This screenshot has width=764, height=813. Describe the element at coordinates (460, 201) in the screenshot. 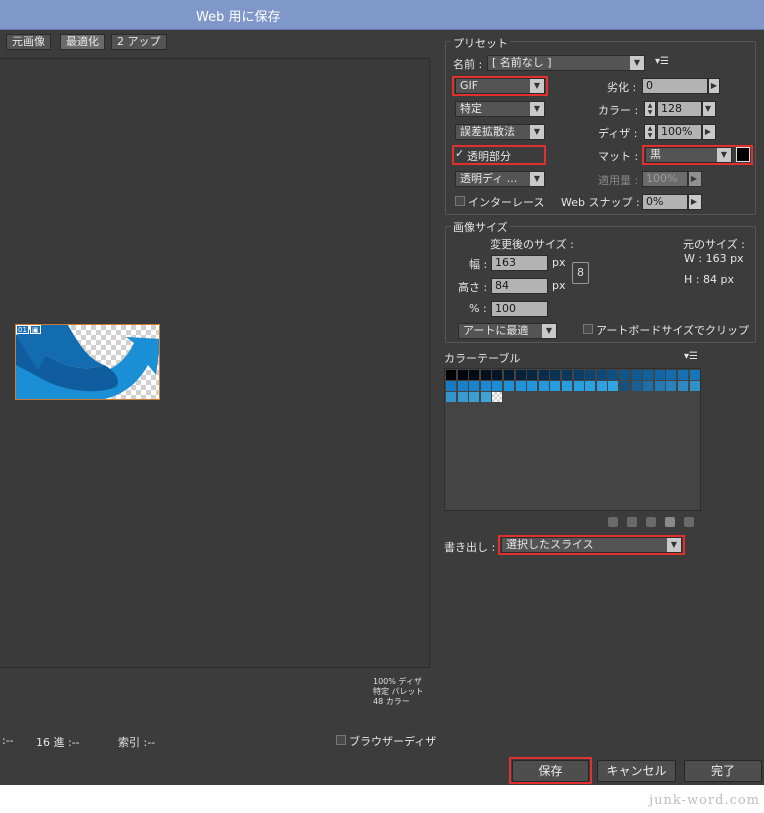

I see `interlace-checkbox` at that location.